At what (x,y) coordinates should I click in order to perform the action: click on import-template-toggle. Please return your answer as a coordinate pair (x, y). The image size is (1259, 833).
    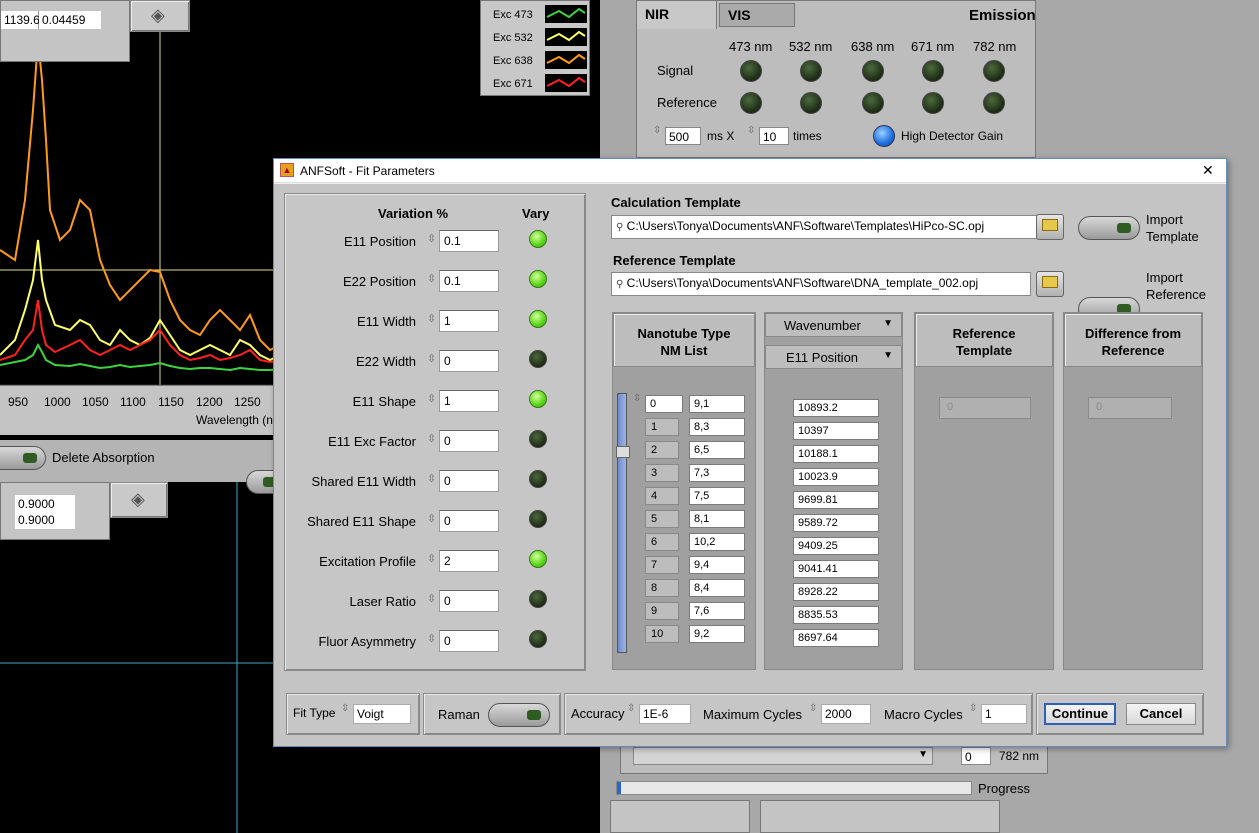
    Looking at the image, I should click on (1109, 228).